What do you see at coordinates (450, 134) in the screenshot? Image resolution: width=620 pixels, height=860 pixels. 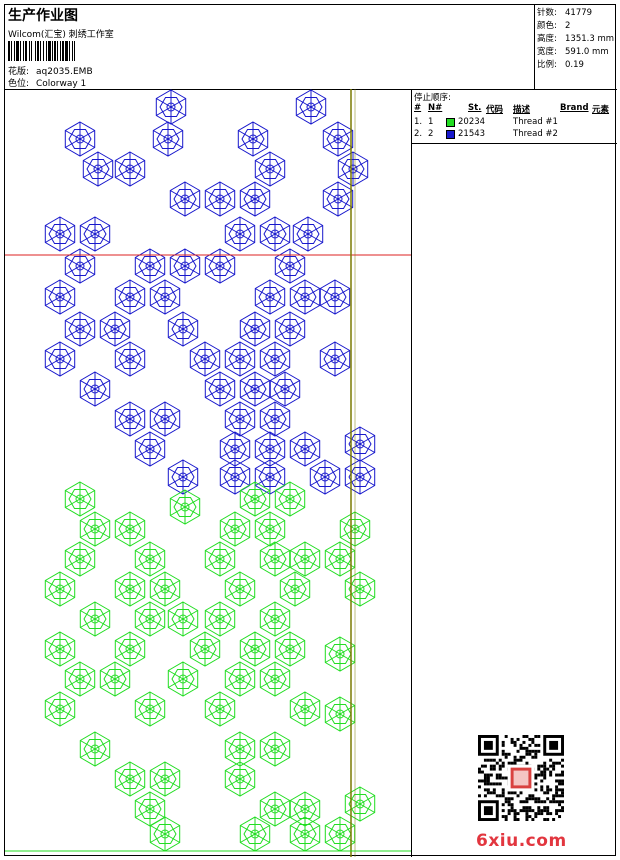 I see `thread-color-swatch` at bounding box center [450, 134].